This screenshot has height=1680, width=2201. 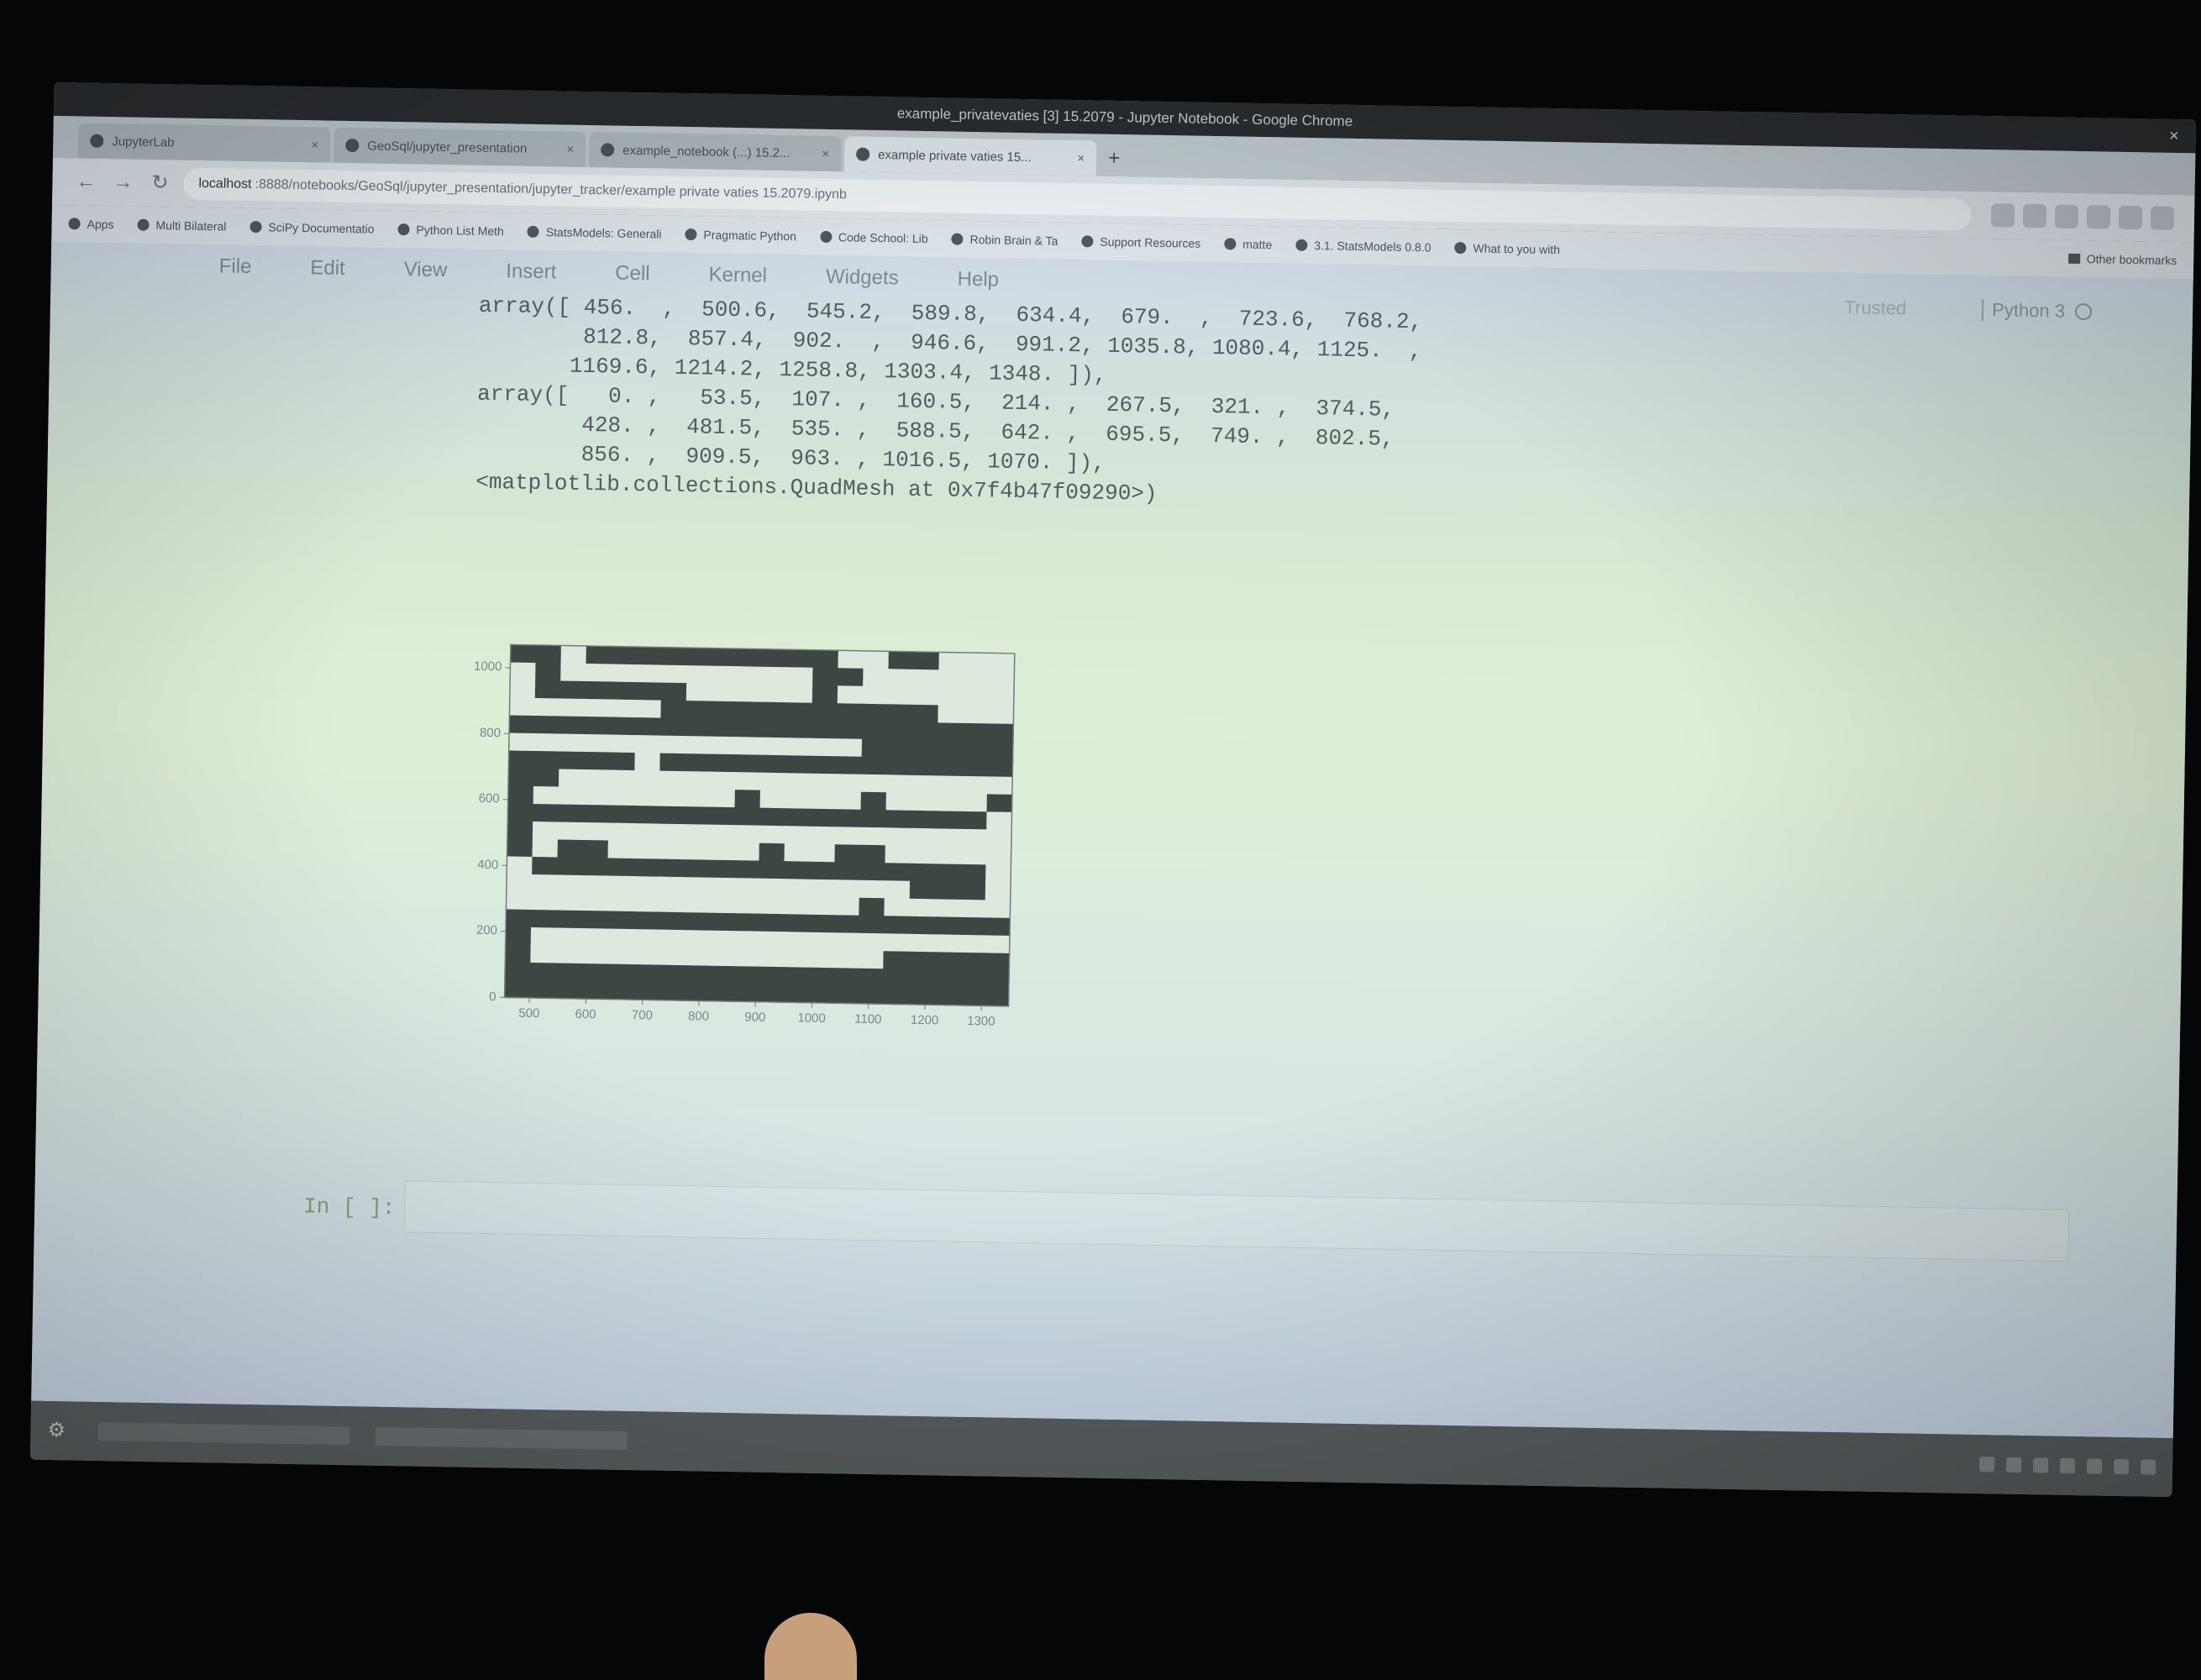 I want to click on bookmark: Support Resources, so click(x=1140, y=241).